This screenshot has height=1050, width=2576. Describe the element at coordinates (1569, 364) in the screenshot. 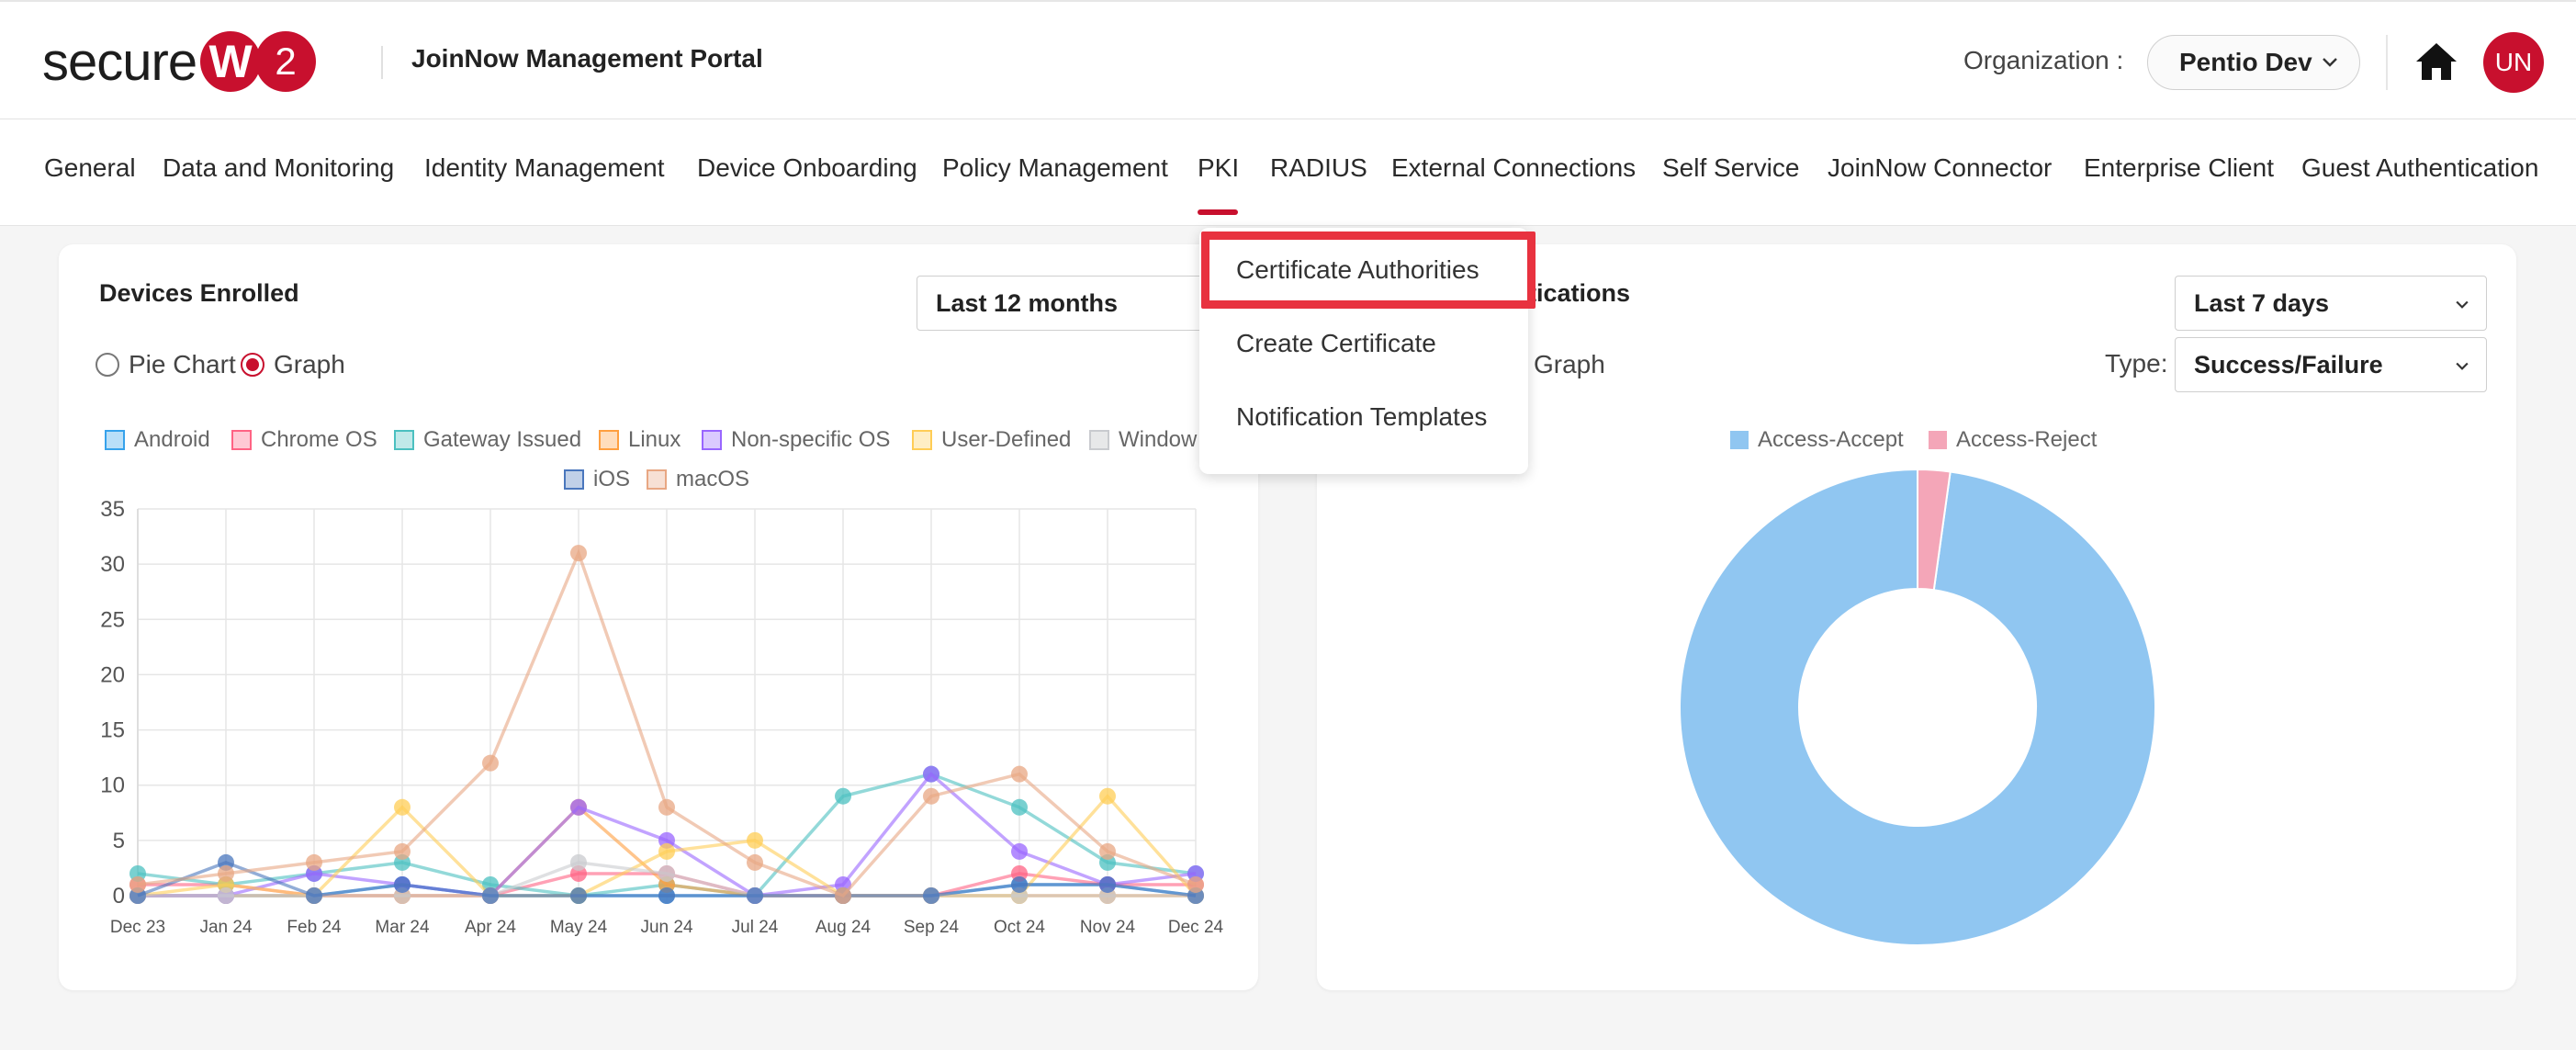

I see `auth-radio-graph-label: Graph` at that location.